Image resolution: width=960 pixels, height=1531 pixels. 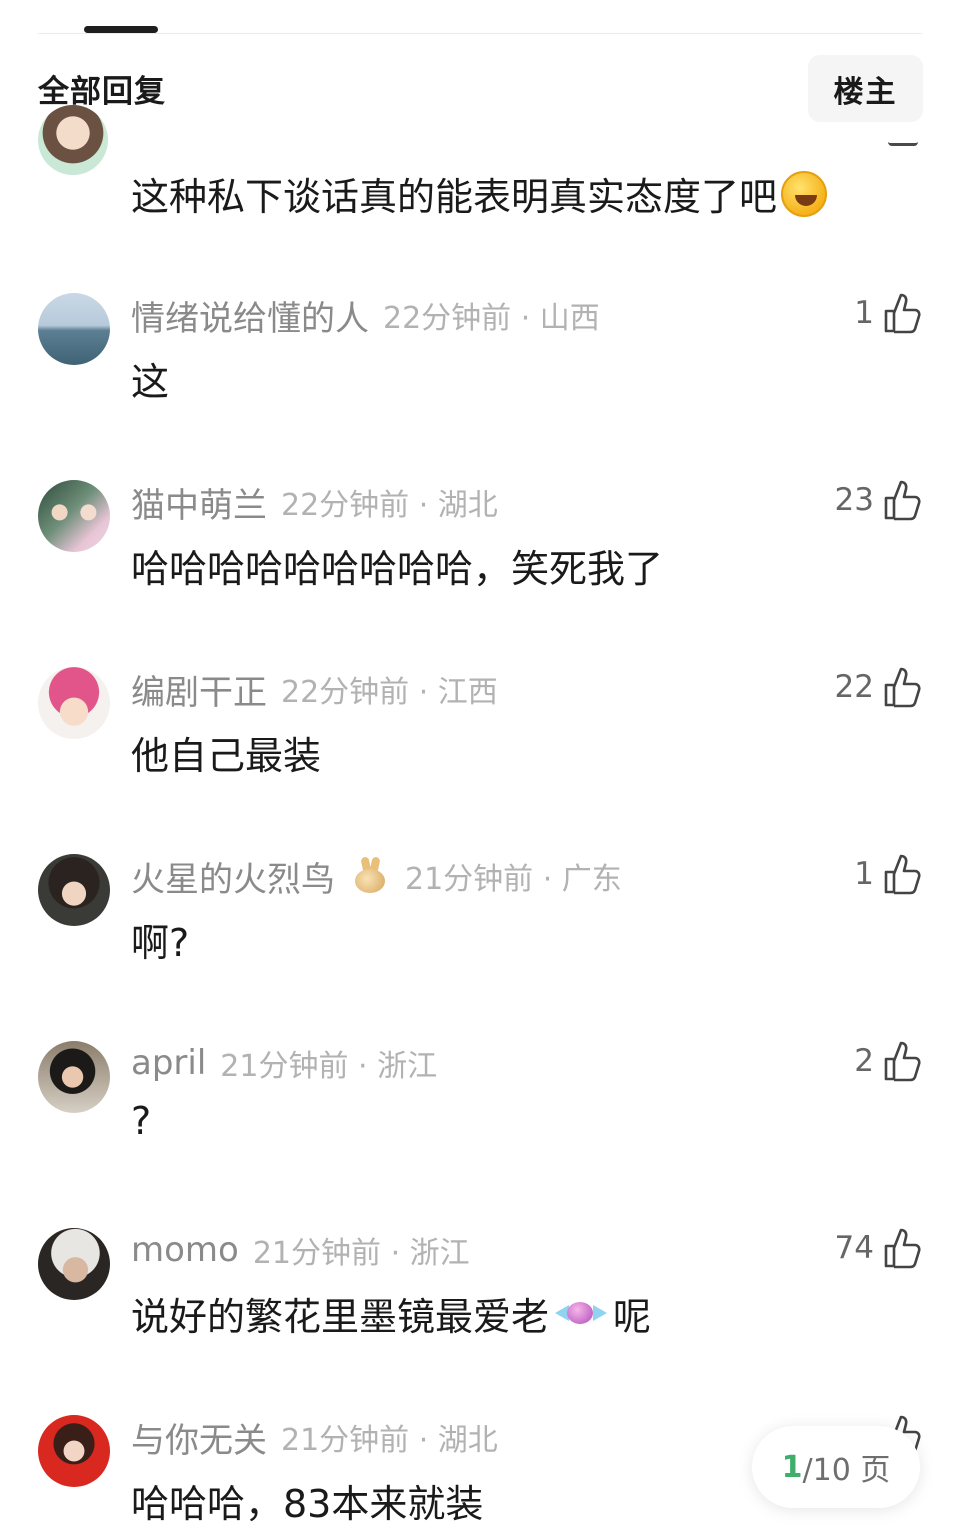 What do you see at coordinates (854, 687) in the screenshot?
I see `like-count: 22` at bounding box center [854, 687].